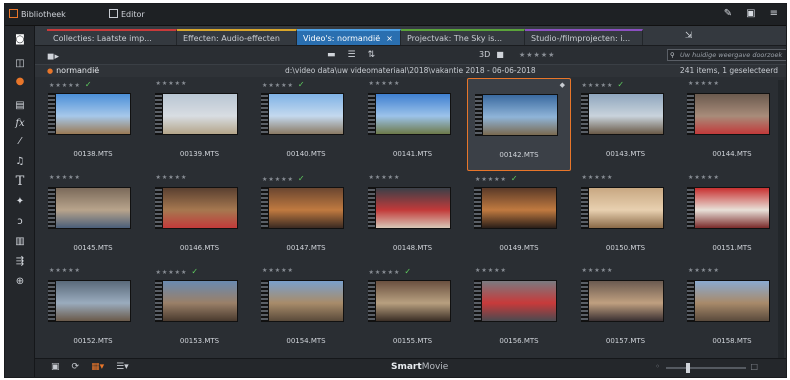 The height and width of the screenshot is (380, 790). What do you see at coordinates (20, 123) in the screenshot?
I see `fx-icon: fx` at bounding box center [20, 123].